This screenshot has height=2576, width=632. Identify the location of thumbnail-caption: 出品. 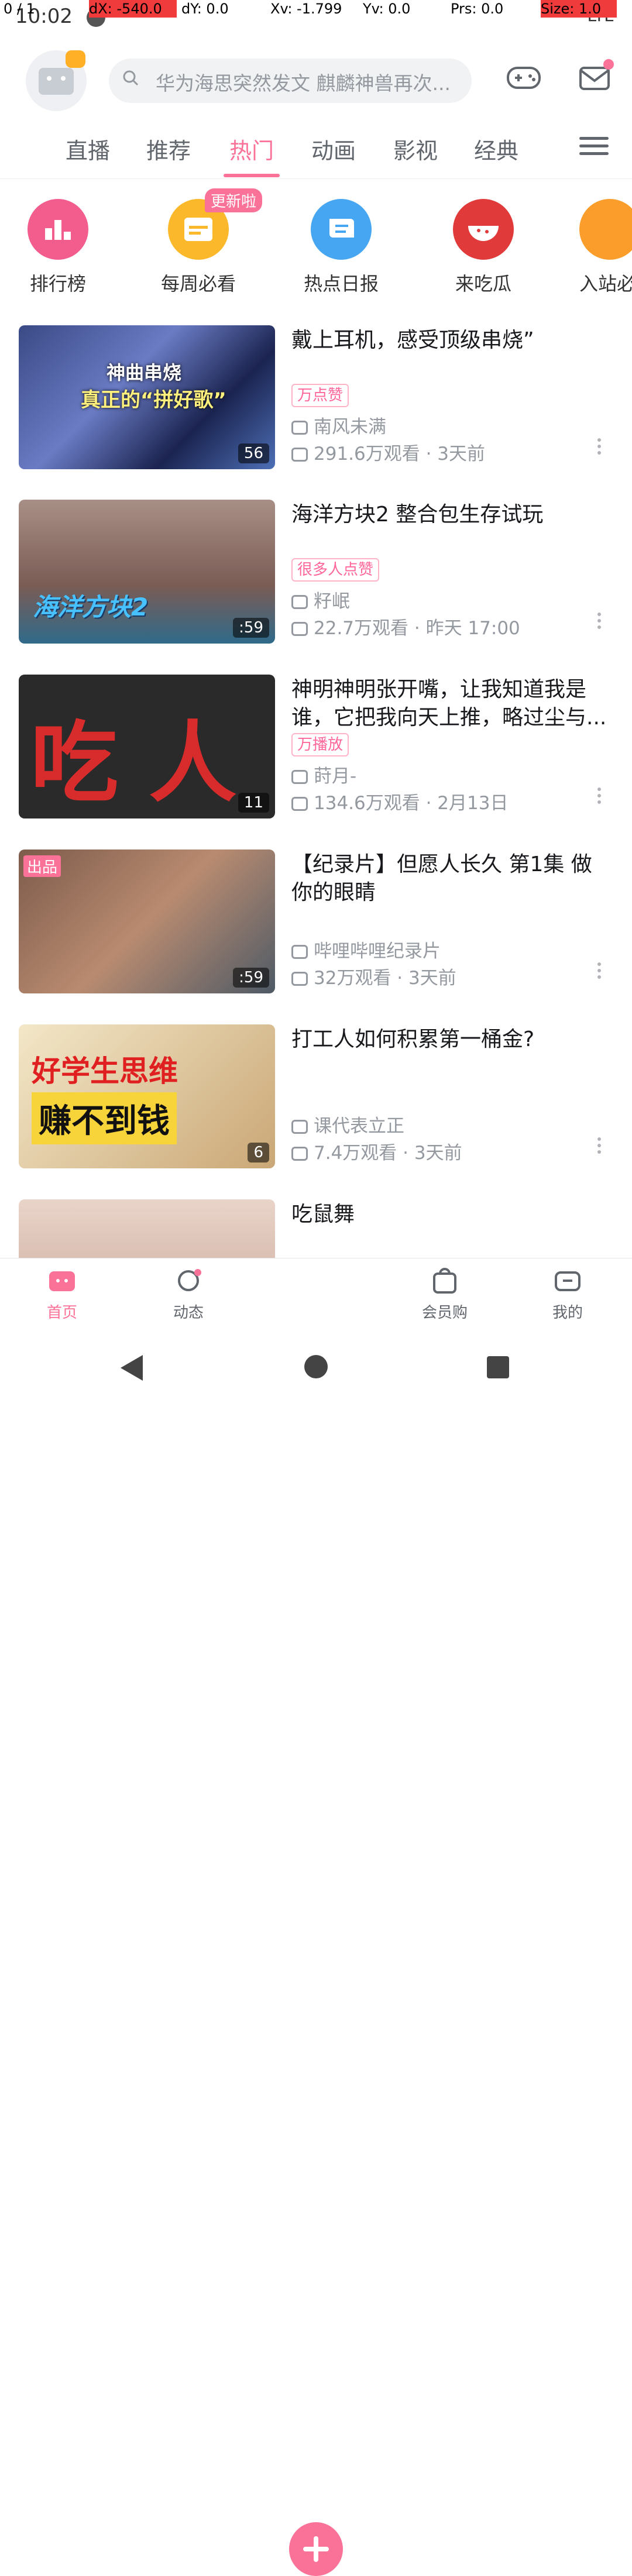
(42, 866).